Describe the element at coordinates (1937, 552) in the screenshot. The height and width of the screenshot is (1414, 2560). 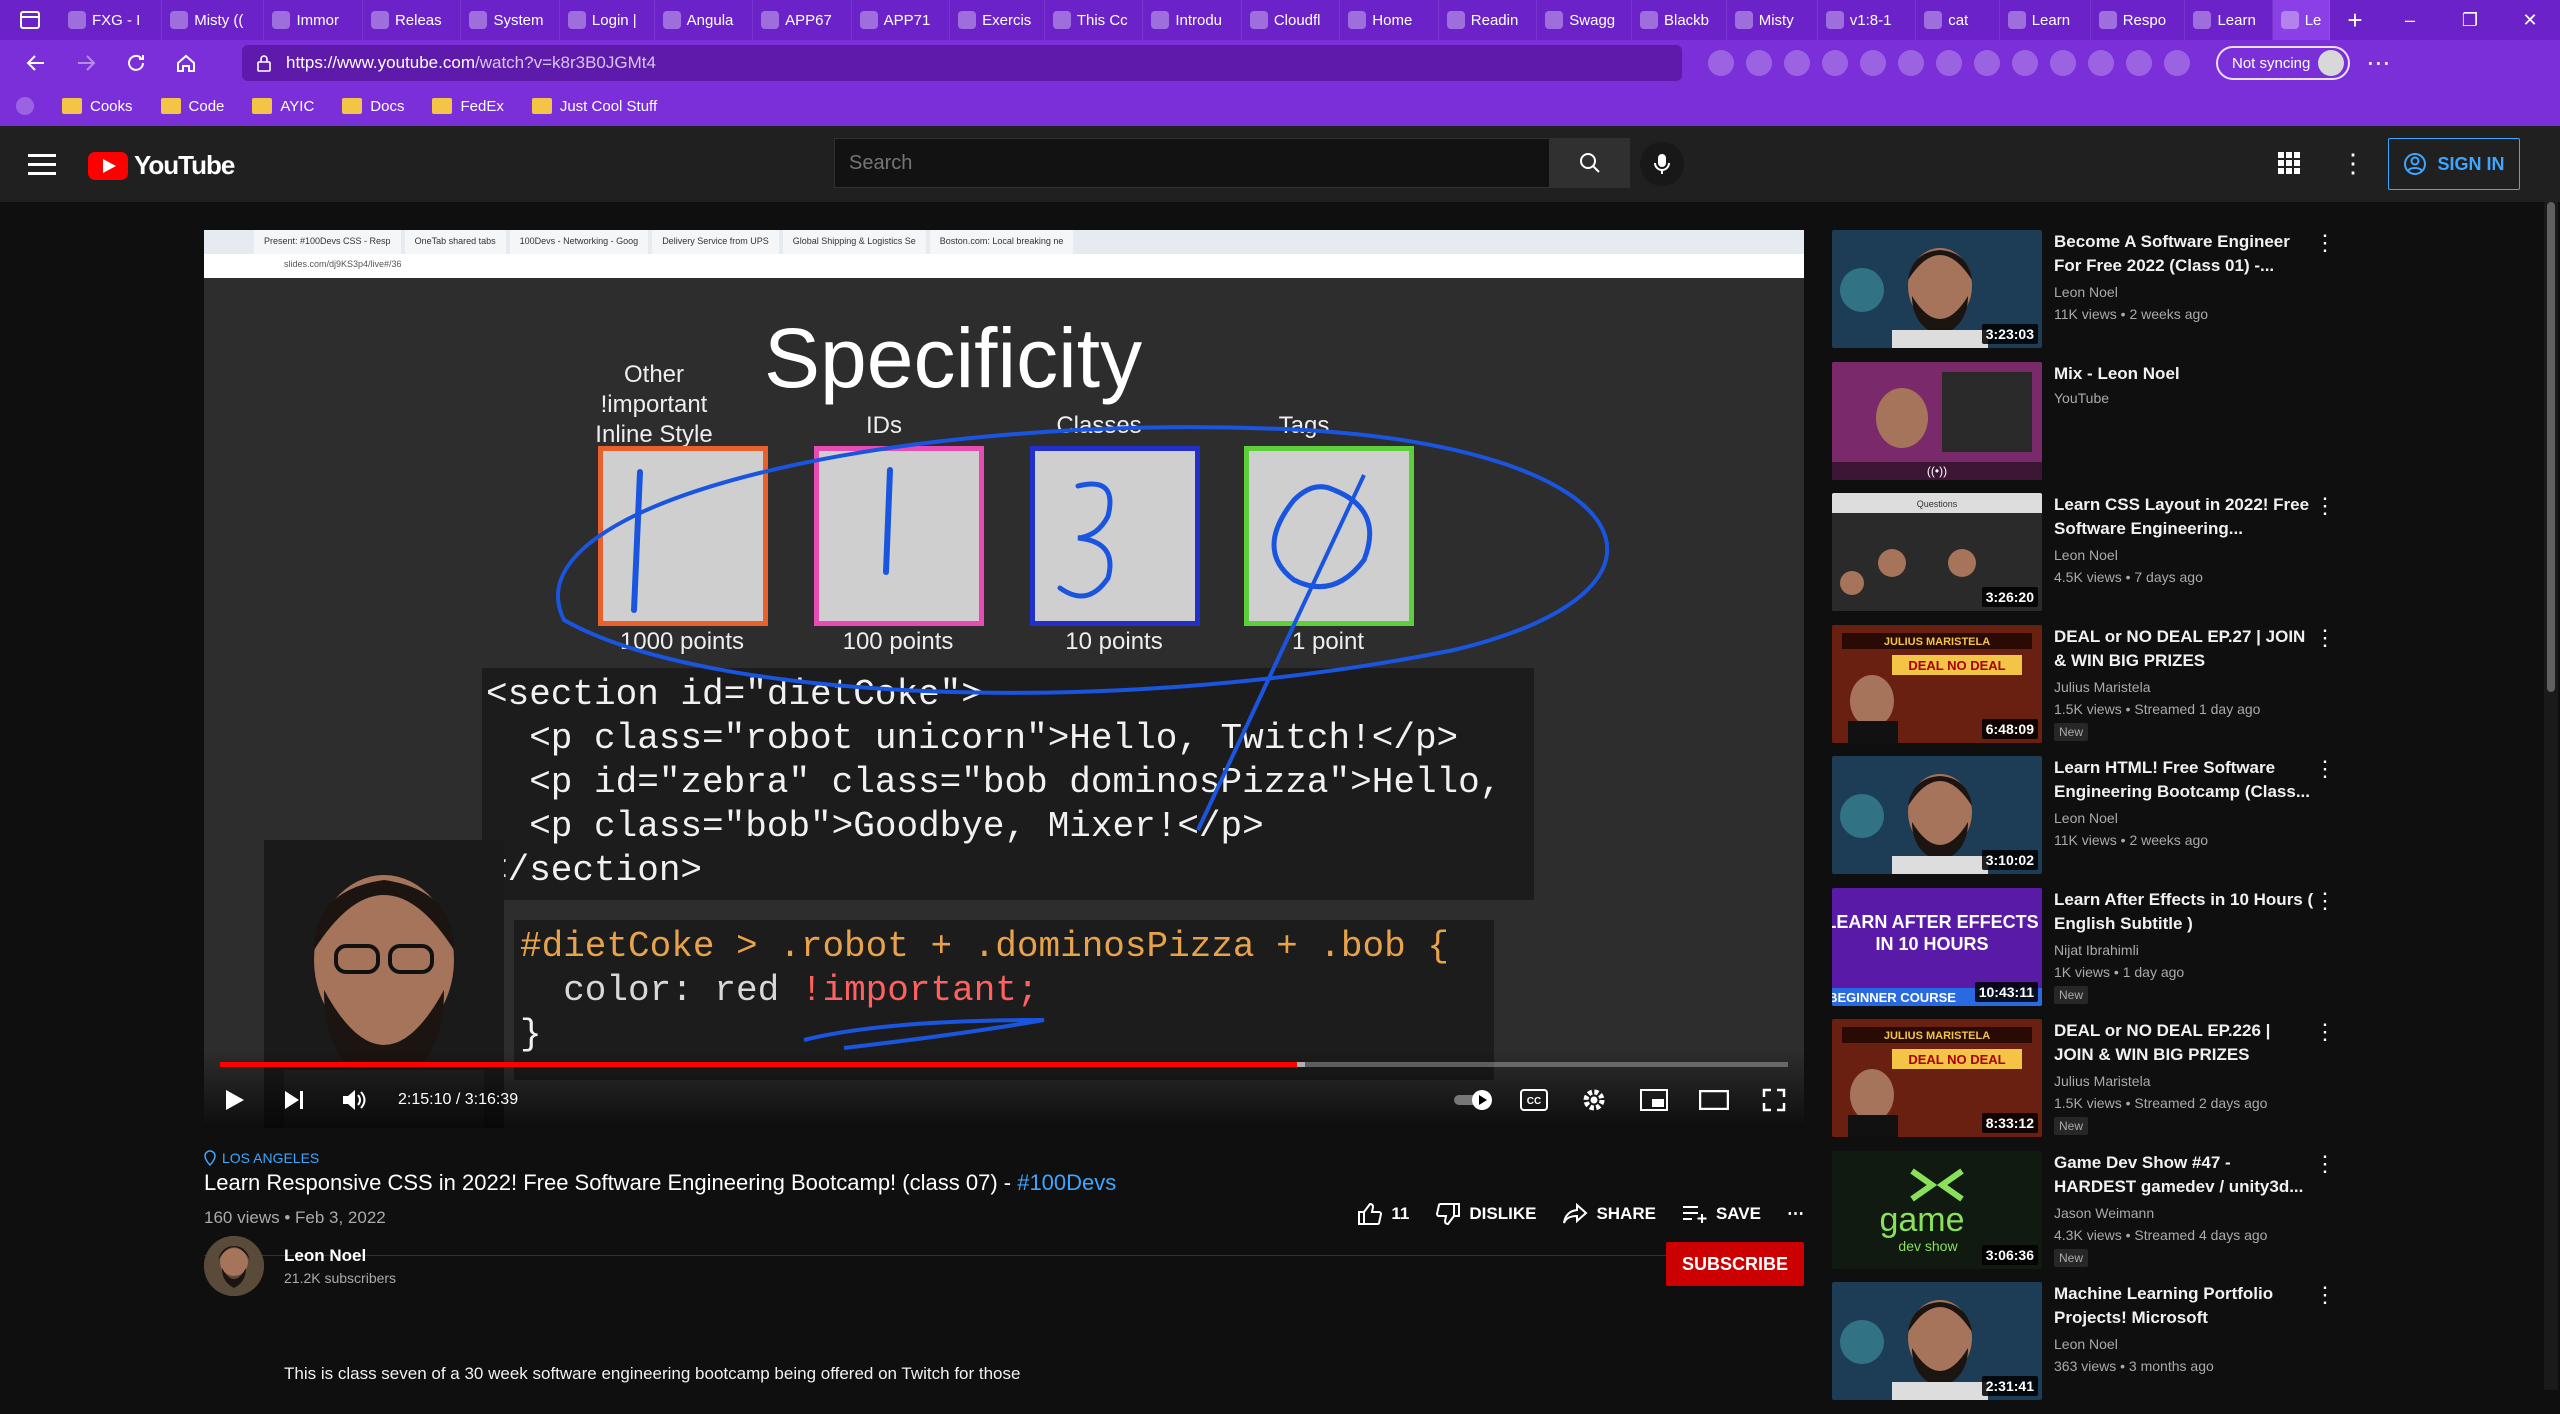
I see `recommendation-thumbnail: Questions 3:26:20` at that location.